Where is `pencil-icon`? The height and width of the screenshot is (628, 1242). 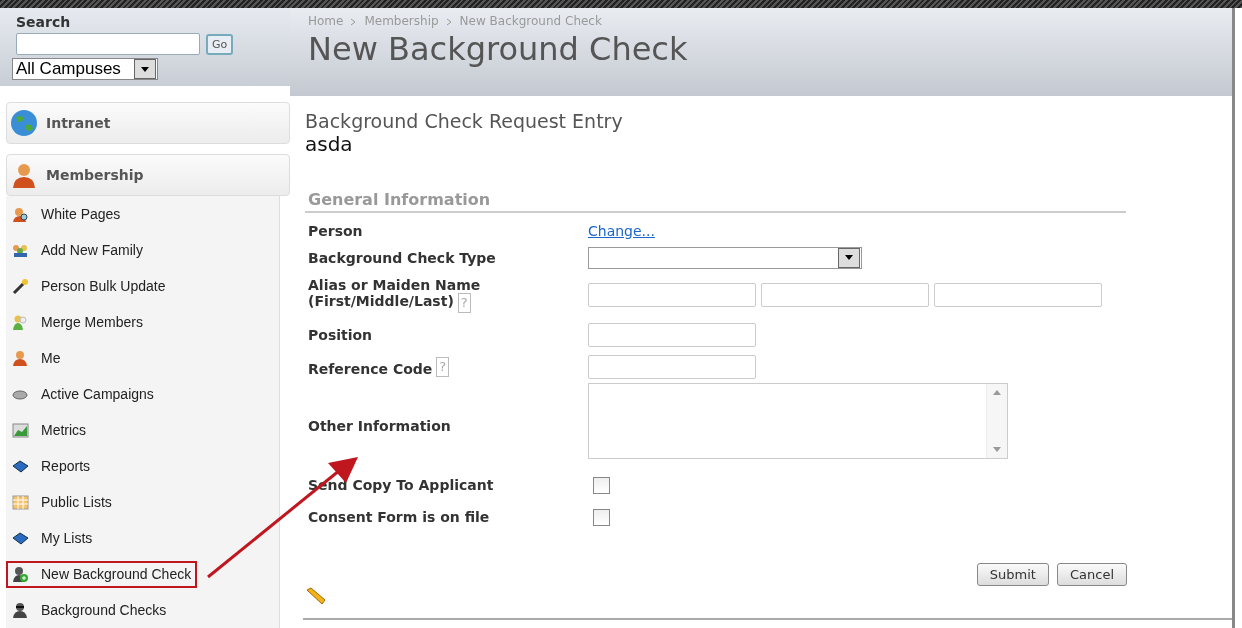
pencil-icon is located at coordinates (316, 596).